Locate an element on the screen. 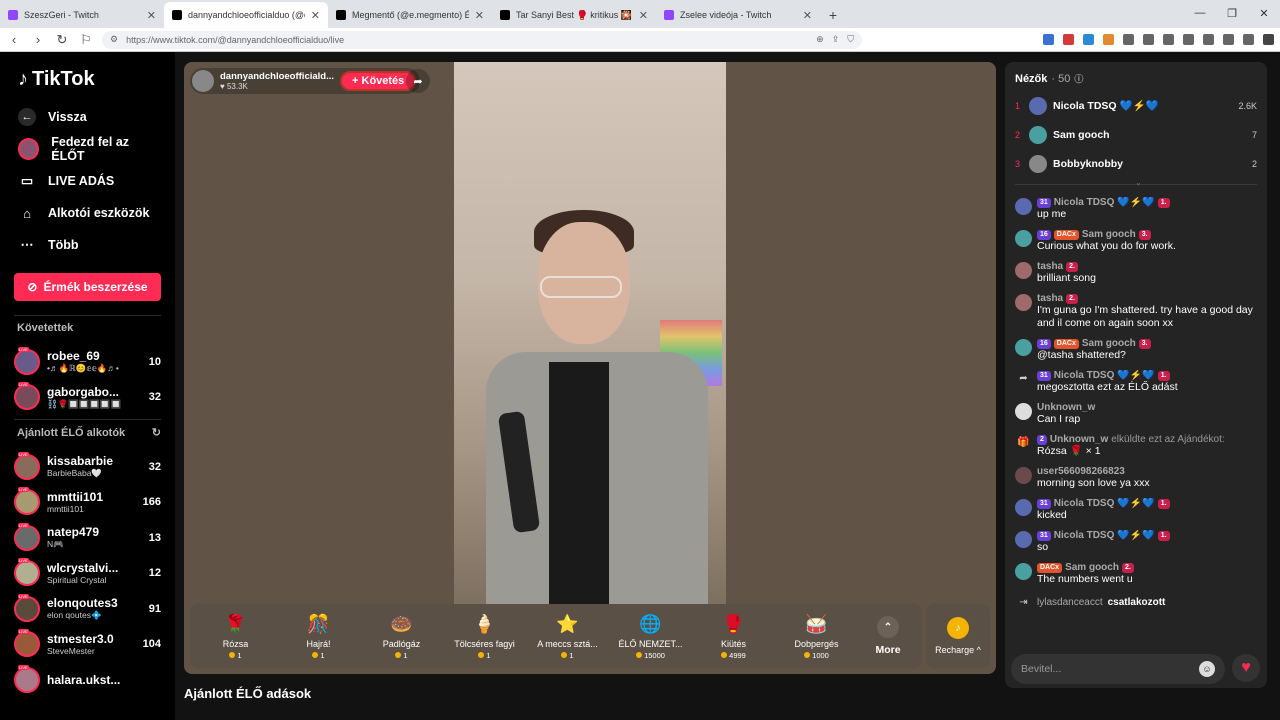 The height and width of the screenshot is (720, 1280). help-icon: ⓘ is located at coordinates (1078, 78).